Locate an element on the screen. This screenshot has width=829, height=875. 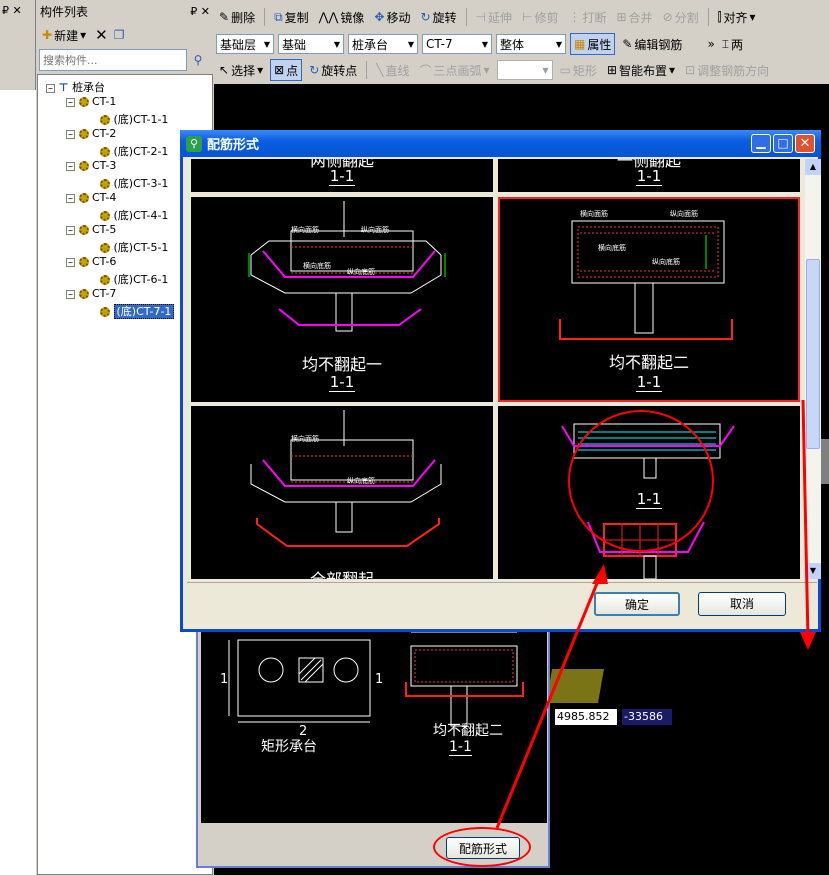
section-cap is located at coordinates (464, 666).